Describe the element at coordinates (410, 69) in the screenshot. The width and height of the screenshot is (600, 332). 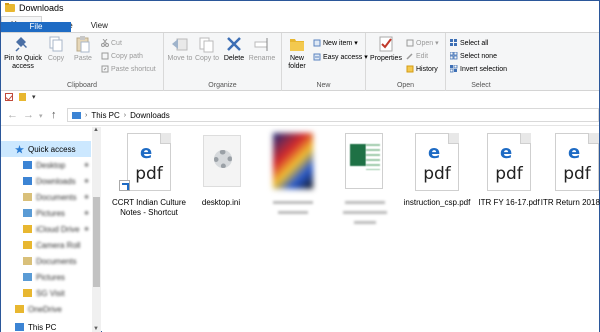
I see `history-icon` at that location.